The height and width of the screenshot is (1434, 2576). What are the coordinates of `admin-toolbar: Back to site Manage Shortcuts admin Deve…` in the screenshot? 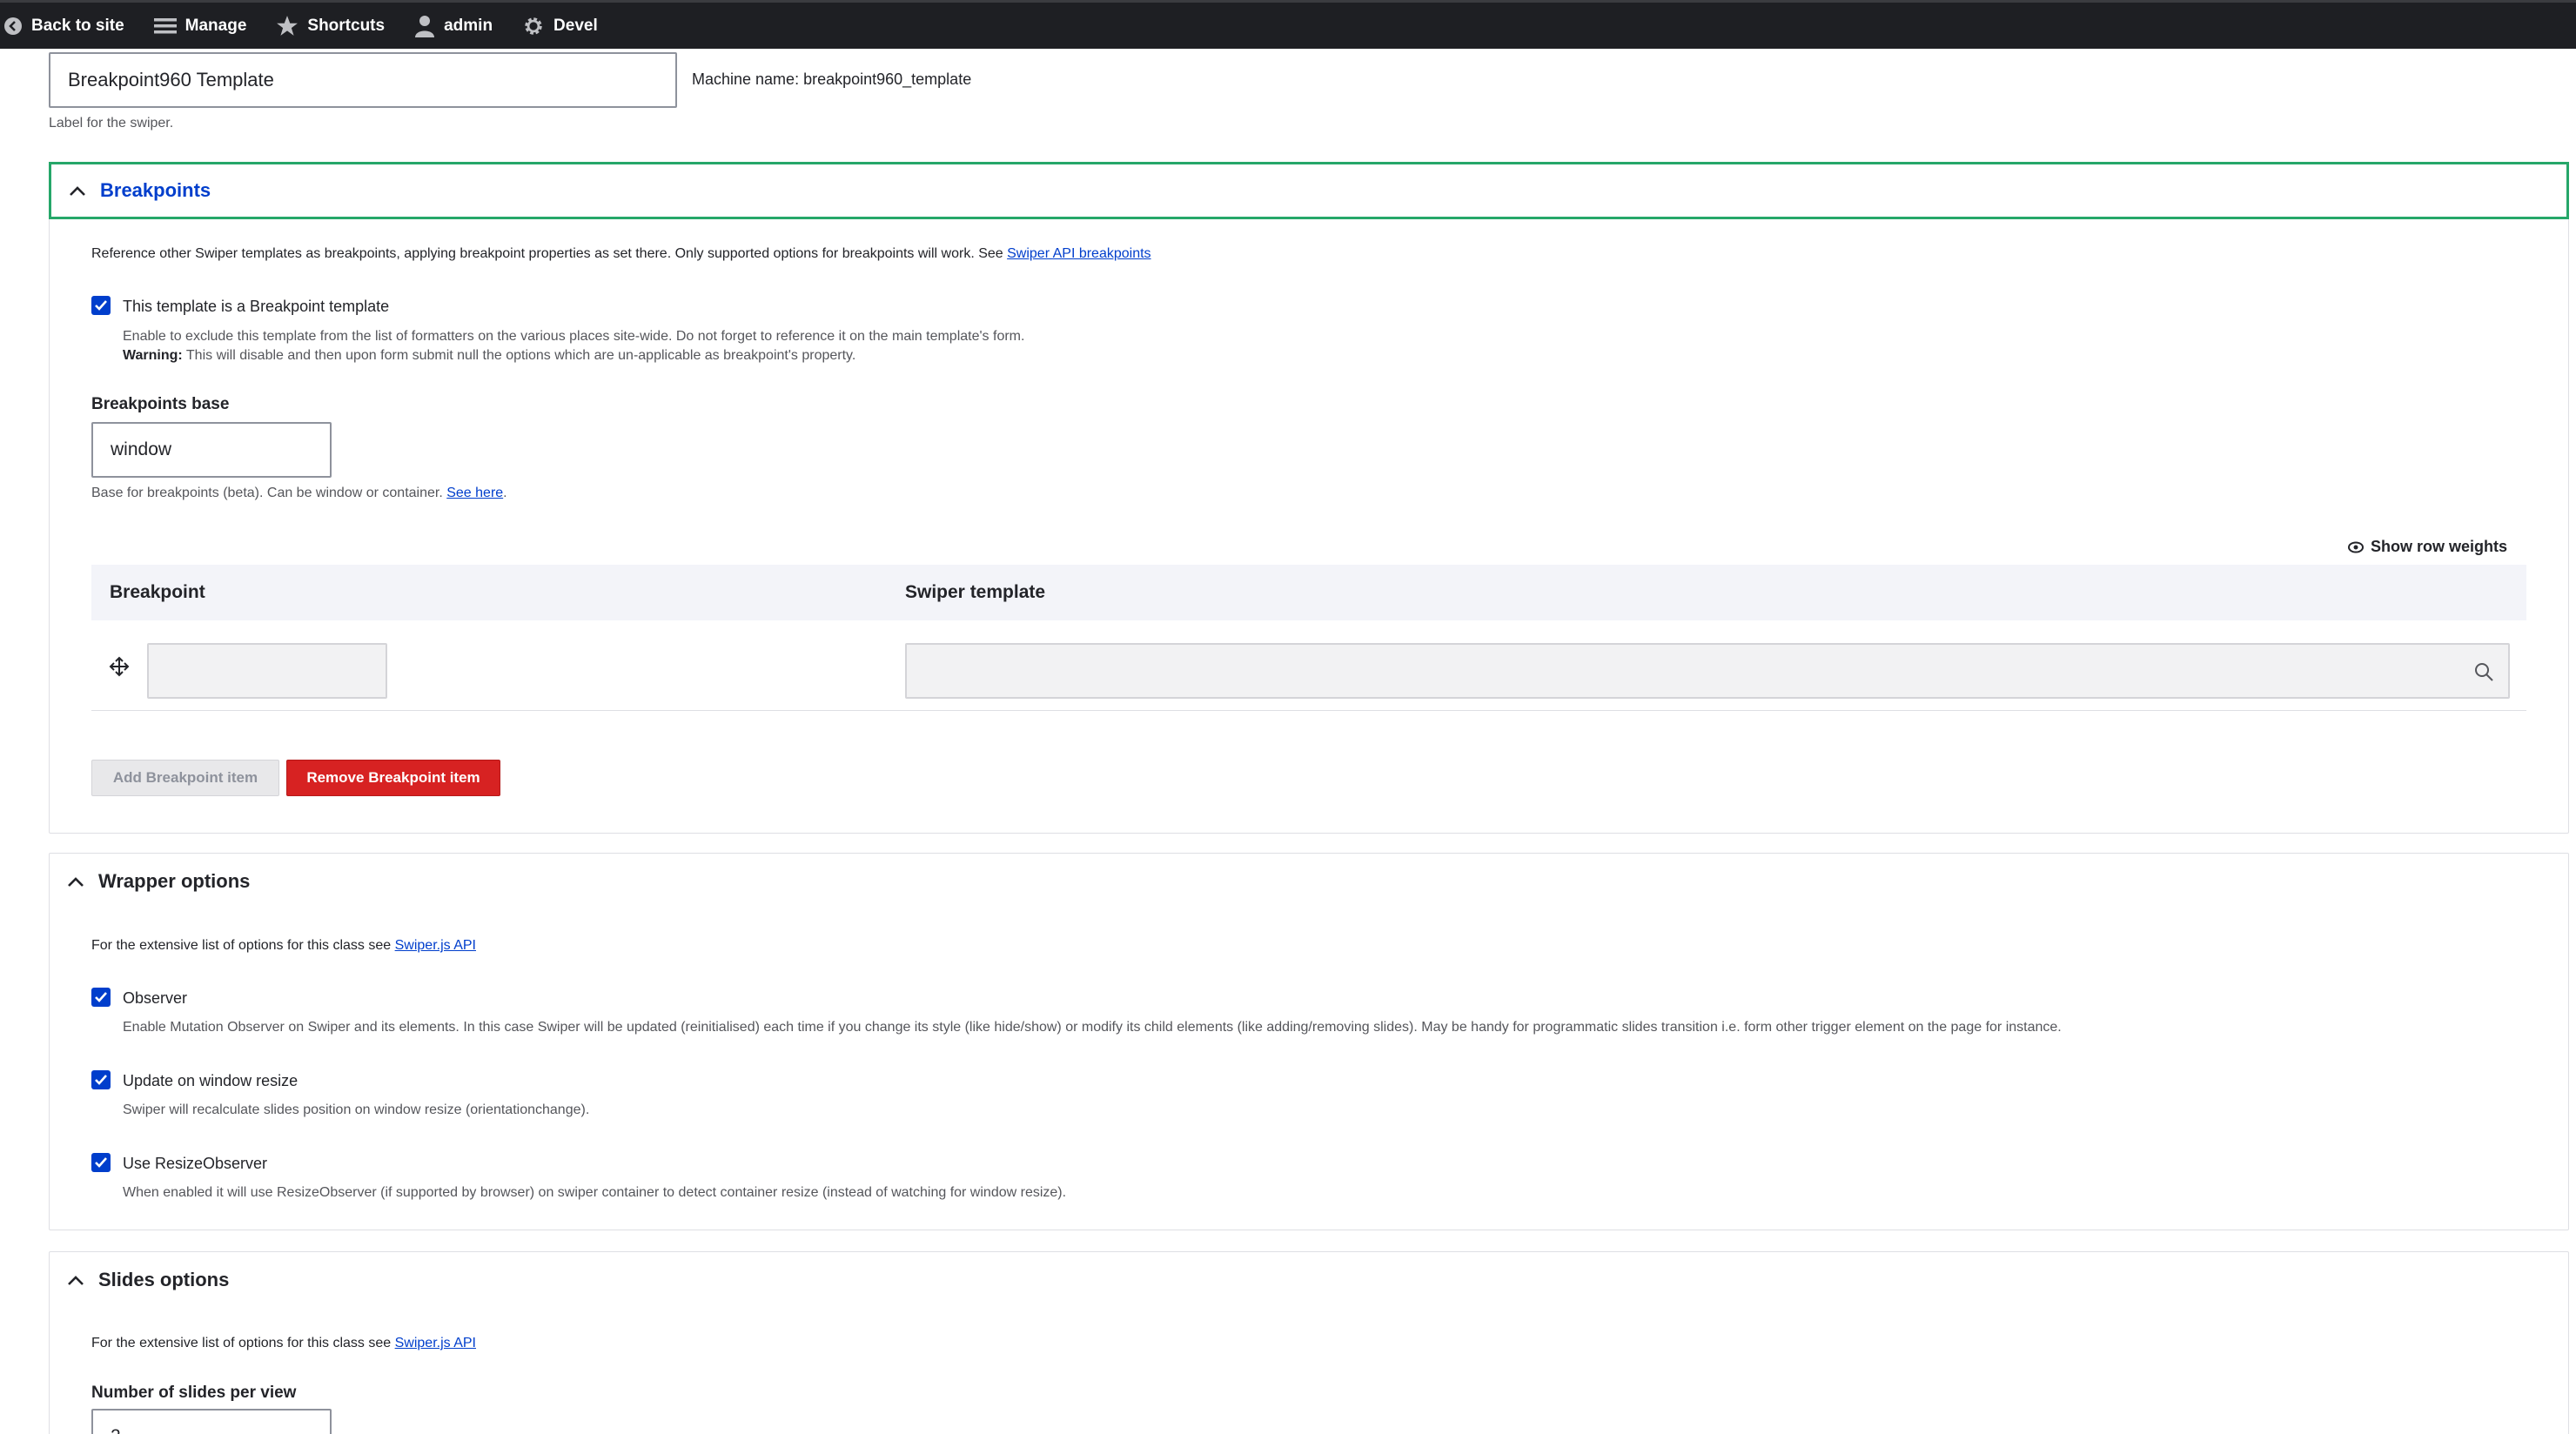 It's located at (1288, 24).